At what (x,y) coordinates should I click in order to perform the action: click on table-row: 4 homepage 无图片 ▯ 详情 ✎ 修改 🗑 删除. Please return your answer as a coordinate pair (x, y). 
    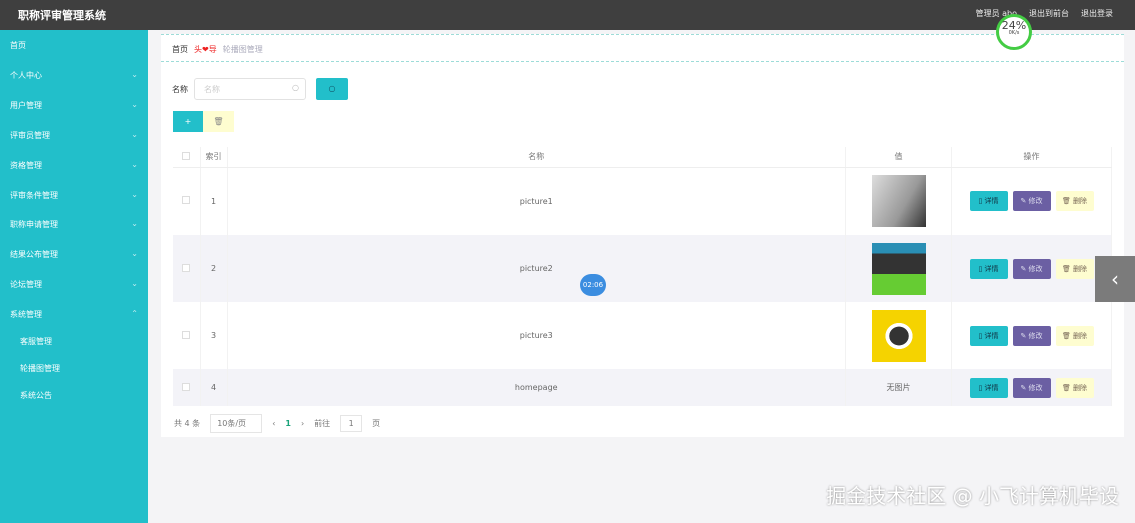
    Looking at the image, I should click on (642, 387).